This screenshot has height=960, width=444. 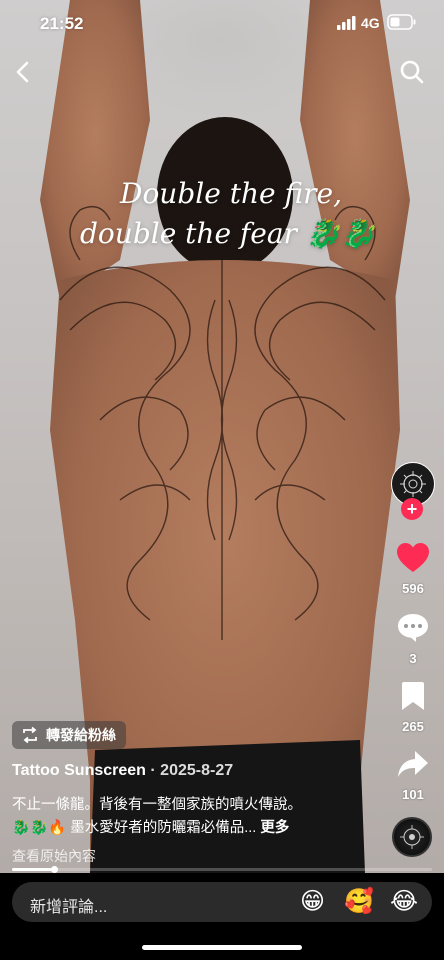 I want to click on author-name: Tattoo Sunscreen, so click(x=79, y=770).